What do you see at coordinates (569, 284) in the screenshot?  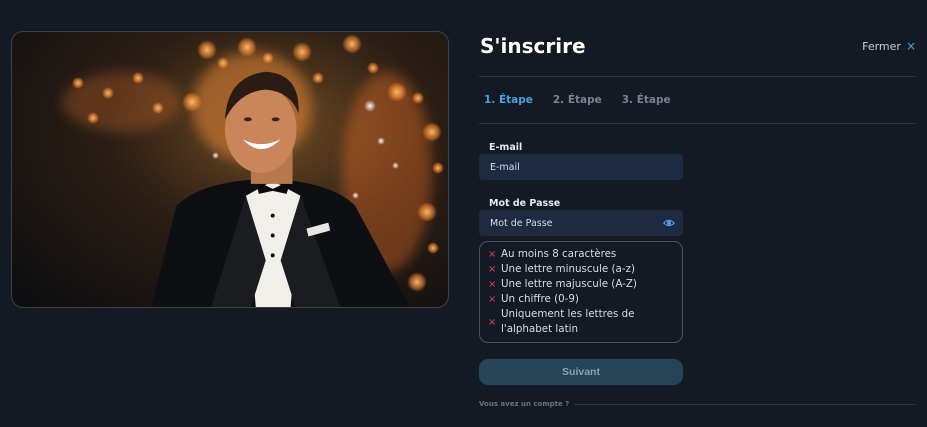 I see `rule-text: Une lettre majuscule (A-Z)` at bounding box center [569, 284].